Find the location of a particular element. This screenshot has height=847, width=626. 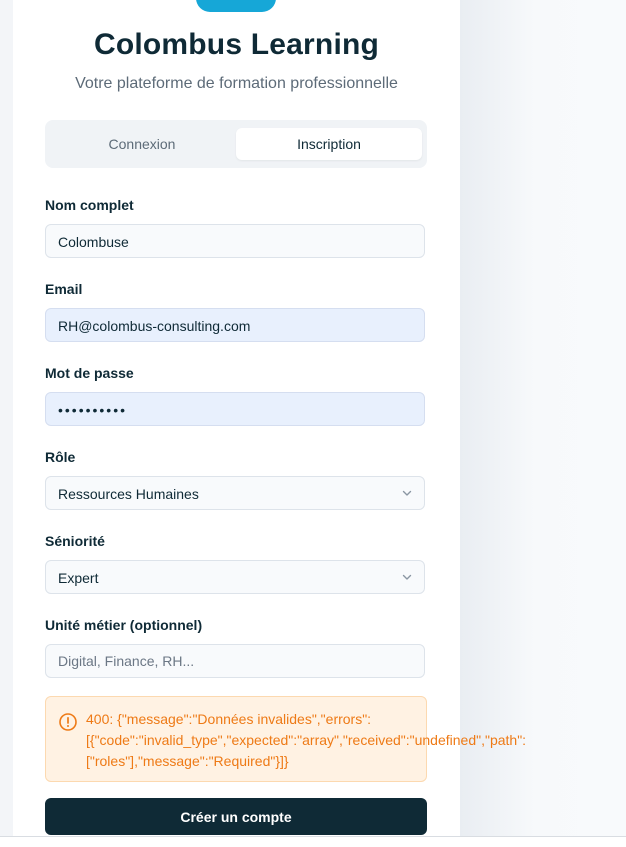

email-label: Email is located at coordinates (64, 289).